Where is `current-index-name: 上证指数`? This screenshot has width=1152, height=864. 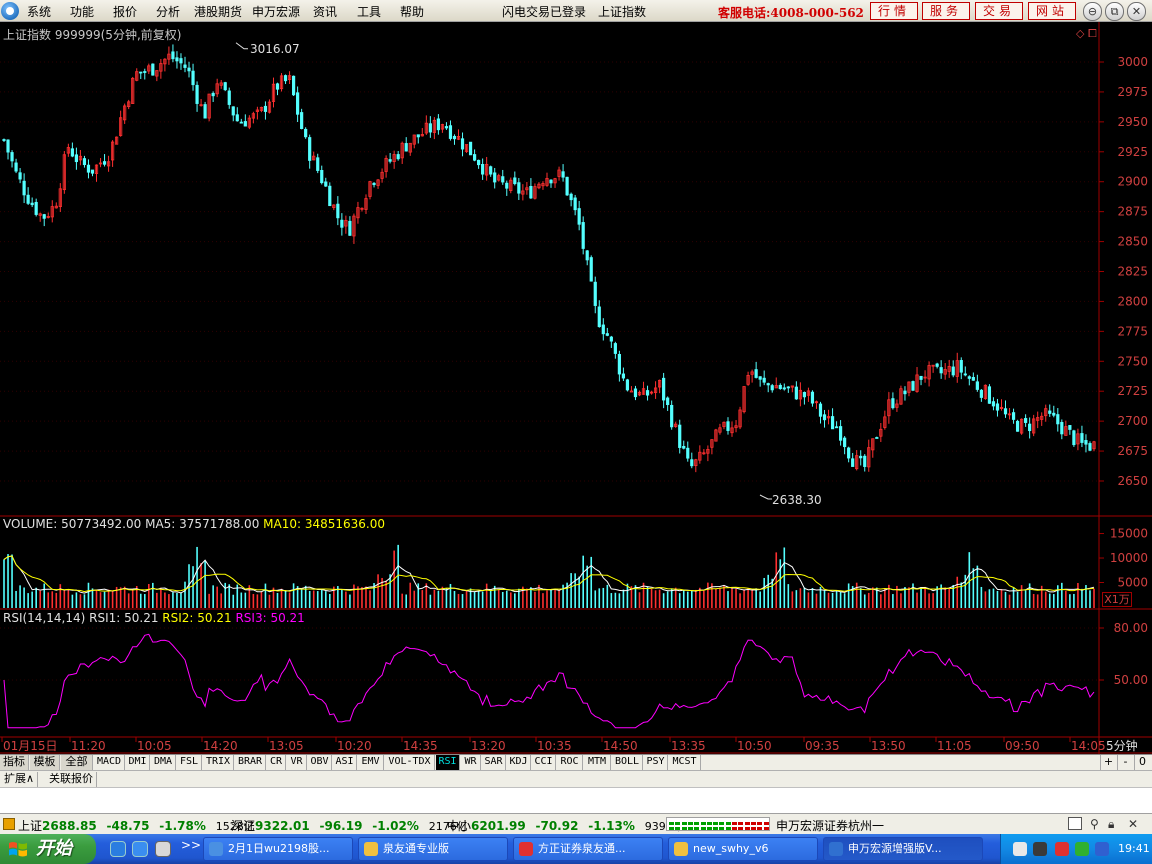
current-index-name: 上证指数 is located at coordinates (622, 11).